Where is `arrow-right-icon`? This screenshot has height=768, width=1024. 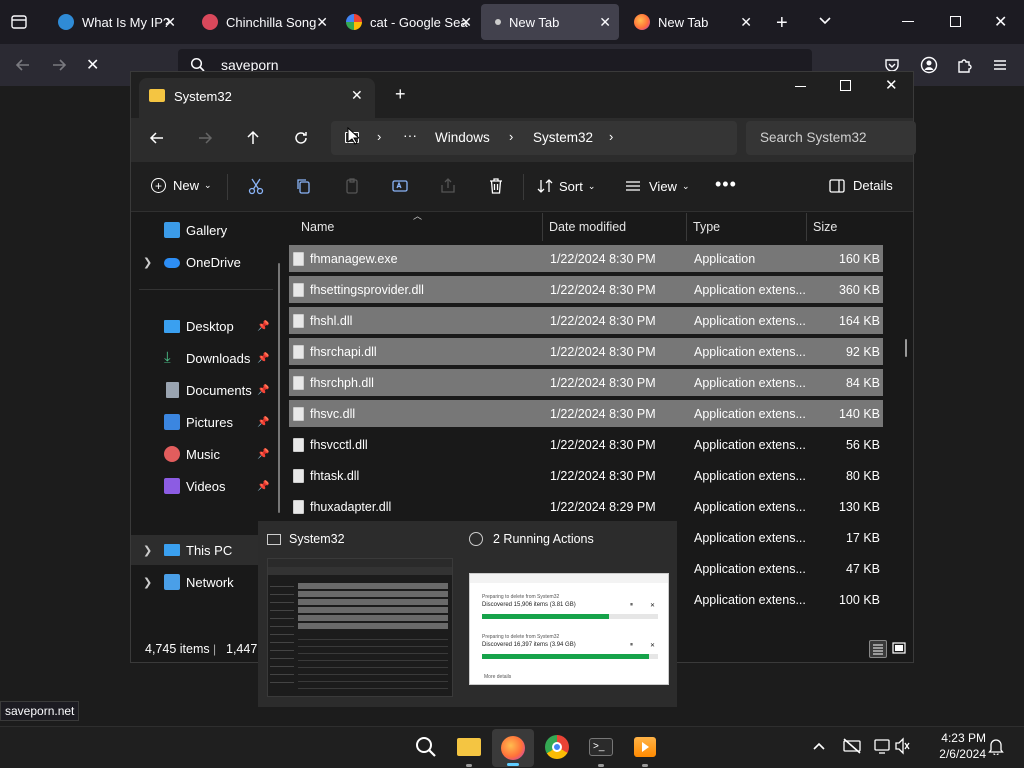 arrow-right-icon is located at coordinates (206, 138).